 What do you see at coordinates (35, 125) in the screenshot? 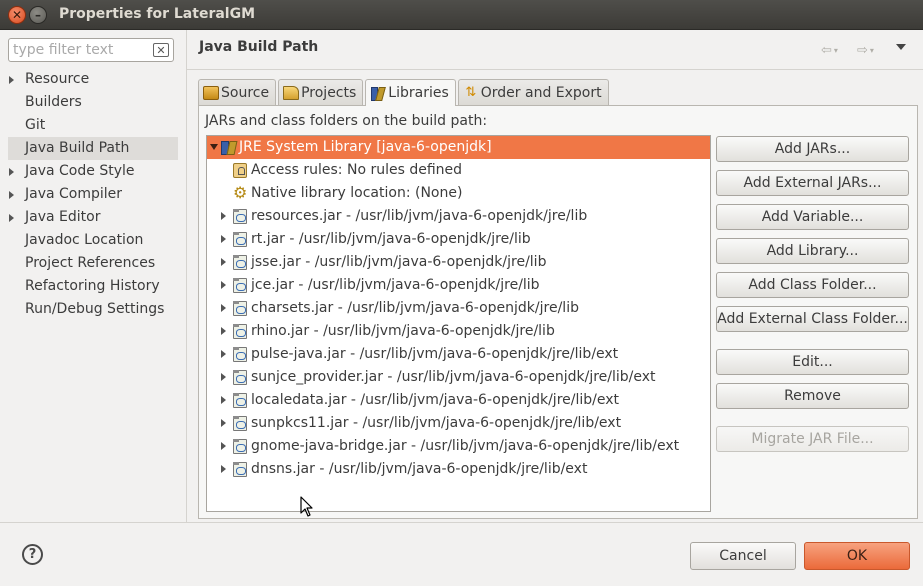
I see `sidebar-item-label: Git` at bounding box center [35, 125].